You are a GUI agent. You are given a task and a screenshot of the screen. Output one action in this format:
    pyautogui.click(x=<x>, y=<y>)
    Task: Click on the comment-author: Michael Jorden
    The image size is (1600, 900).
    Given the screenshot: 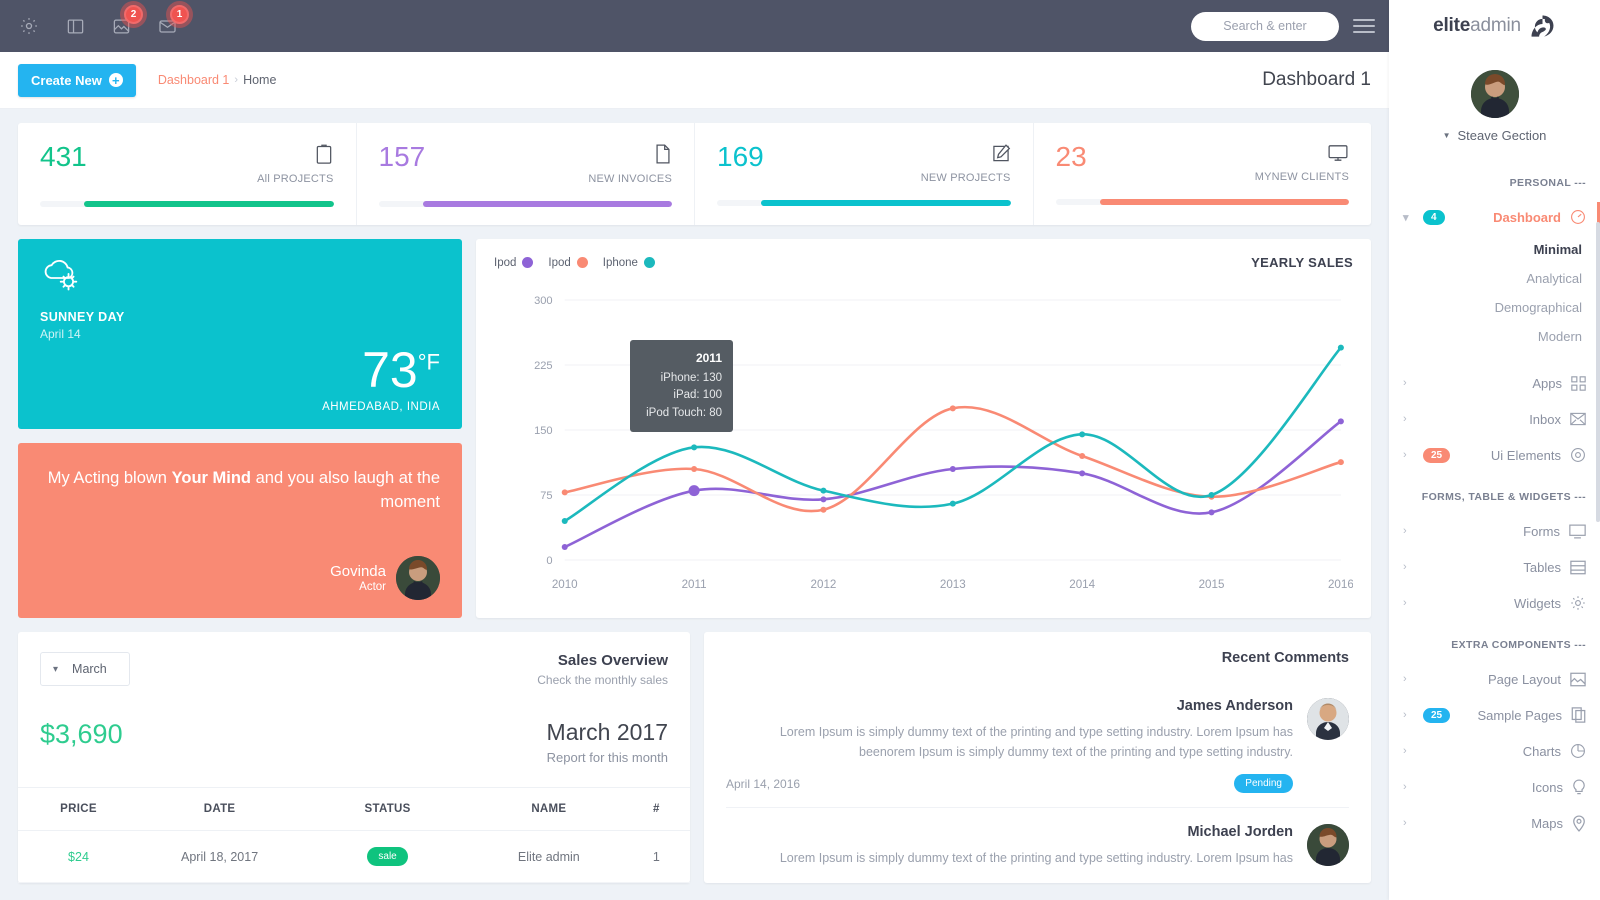 What is the action you would take?
    pyautogui.click(x=1240, y=832)
    